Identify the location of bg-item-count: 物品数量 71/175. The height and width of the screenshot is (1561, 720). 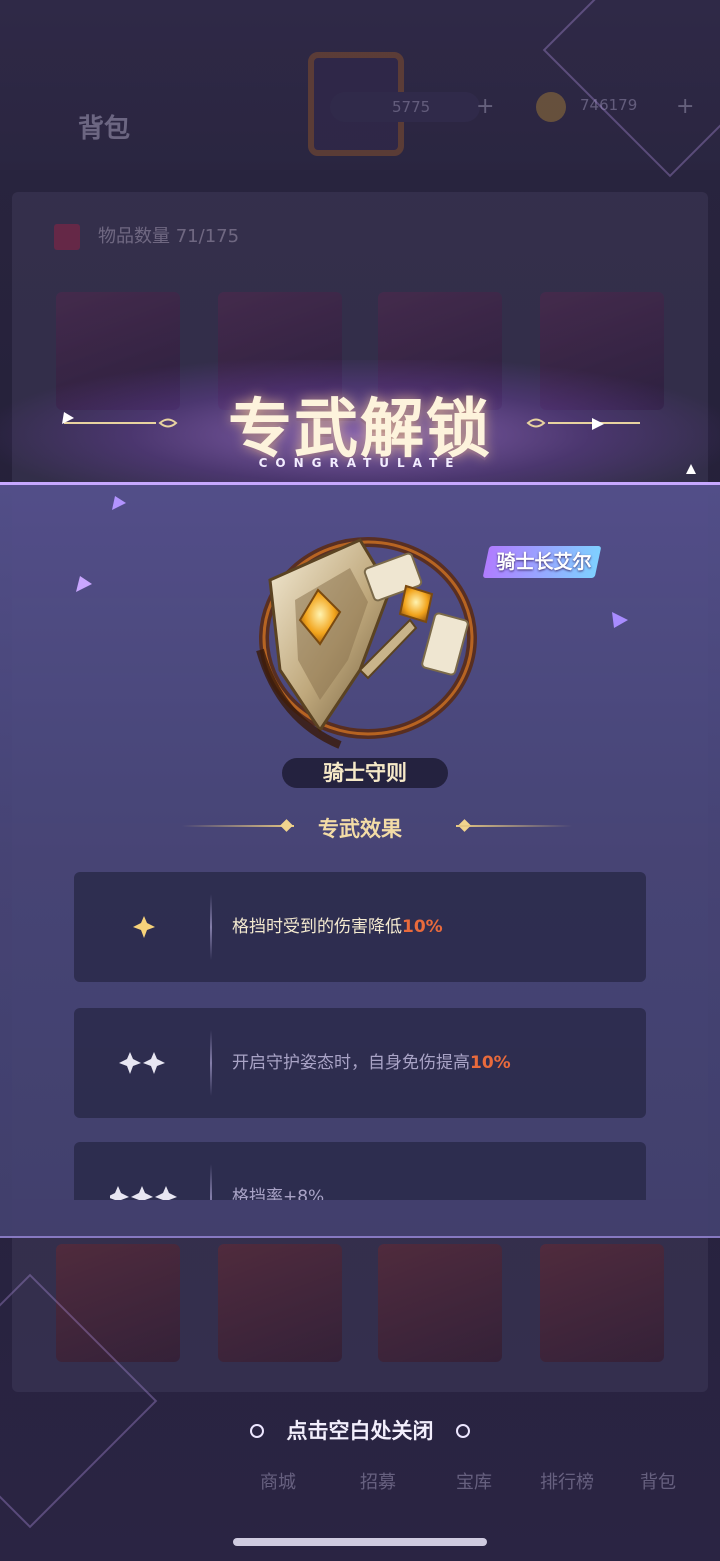
(146, 236).